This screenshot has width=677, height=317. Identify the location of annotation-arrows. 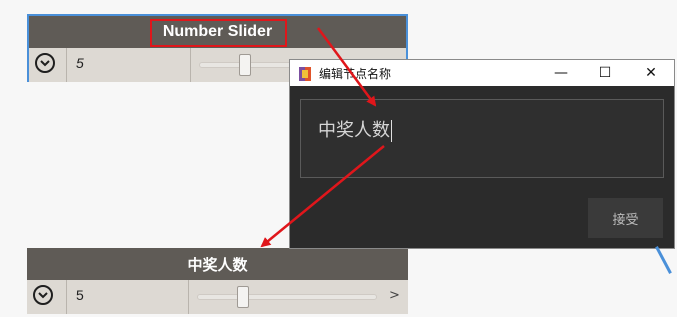
(322, 137).